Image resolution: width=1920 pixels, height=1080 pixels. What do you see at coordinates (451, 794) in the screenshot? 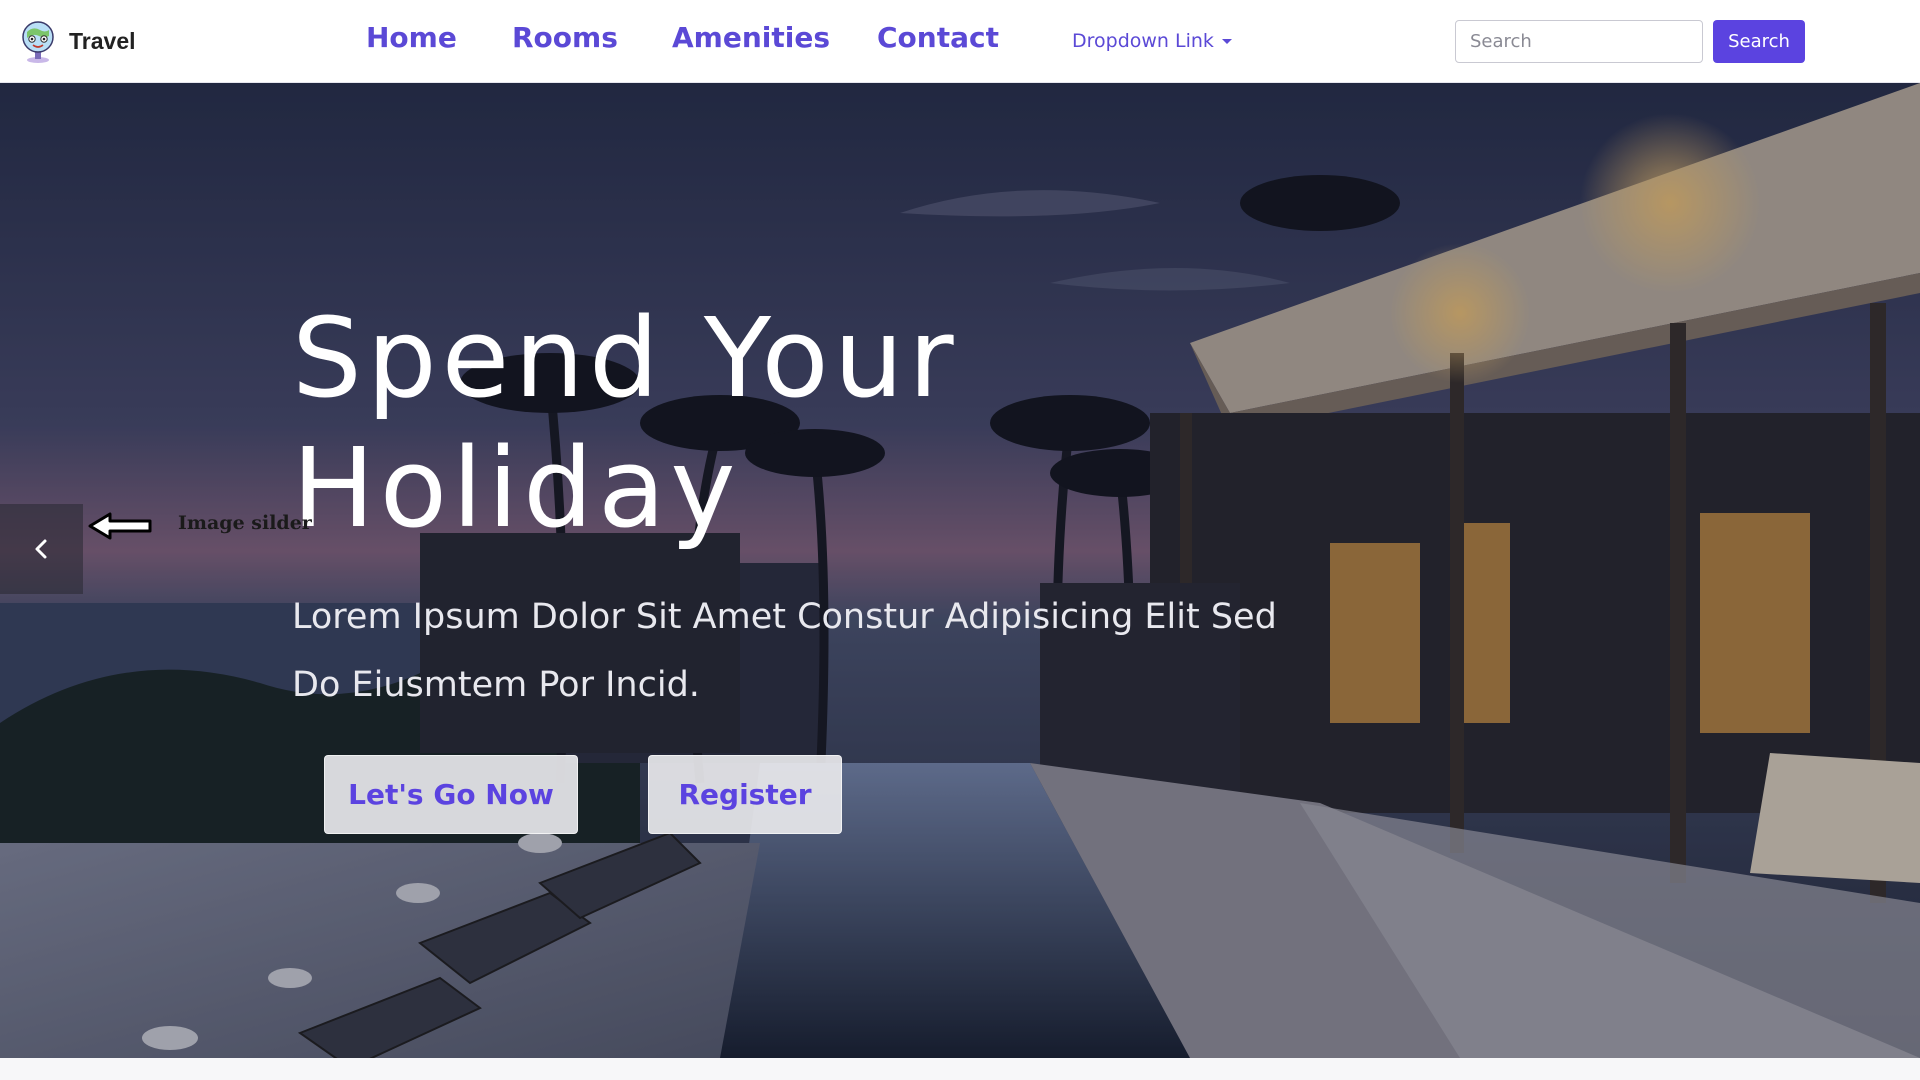
I see `lets-go-now-button: Let's Go Now` at bounding box center [451, 794].